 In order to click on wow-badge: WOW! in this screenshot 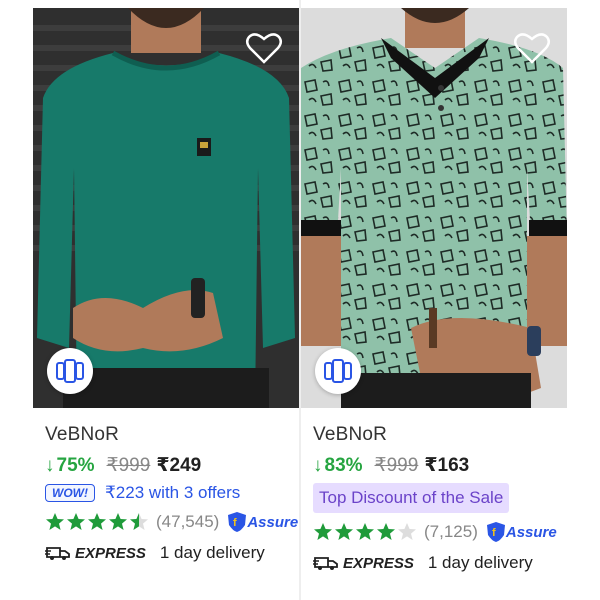, I will do `click(70, 493)`.